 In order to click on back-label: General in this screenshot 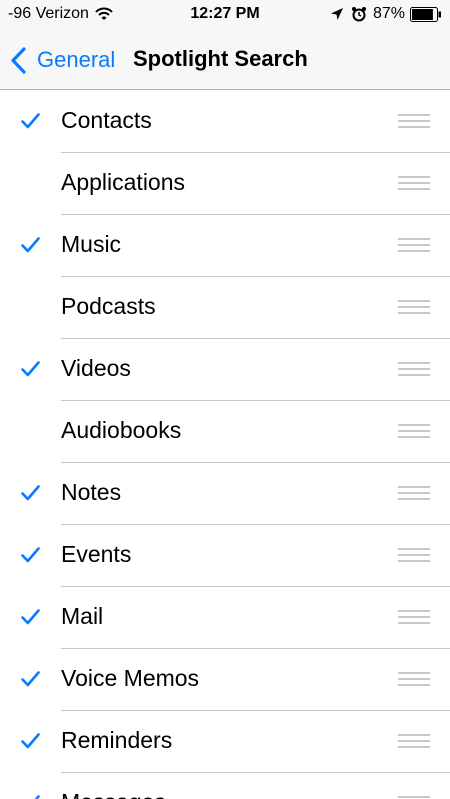, I will do `click(76, 59)`.